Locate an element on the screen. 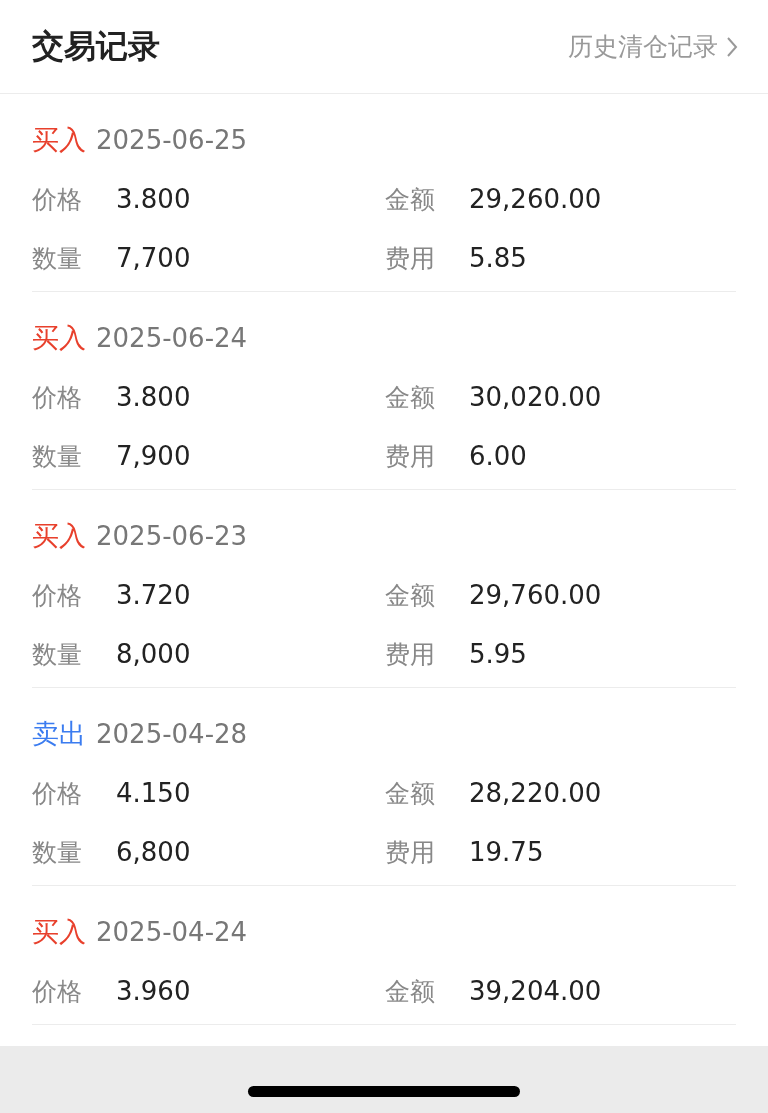 This screenshot has height=1113, width=768. field-value: 7,700 is located at coordinates (153, 258).